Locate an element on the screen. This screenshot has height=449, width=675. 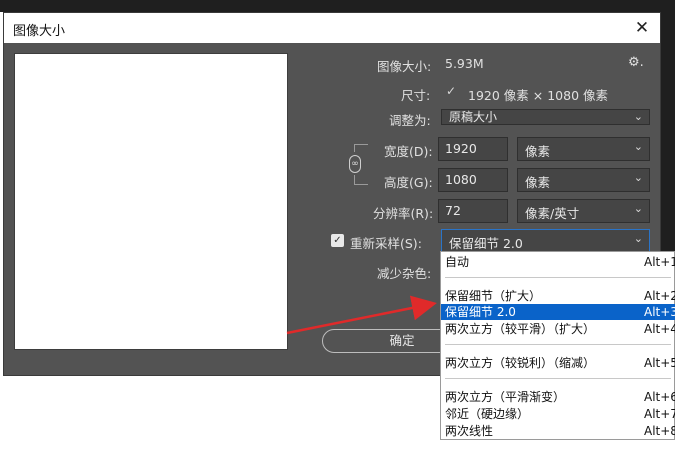
dropdown-item-auto: 自动 Alt+1 is located at coordinates (558, 262).